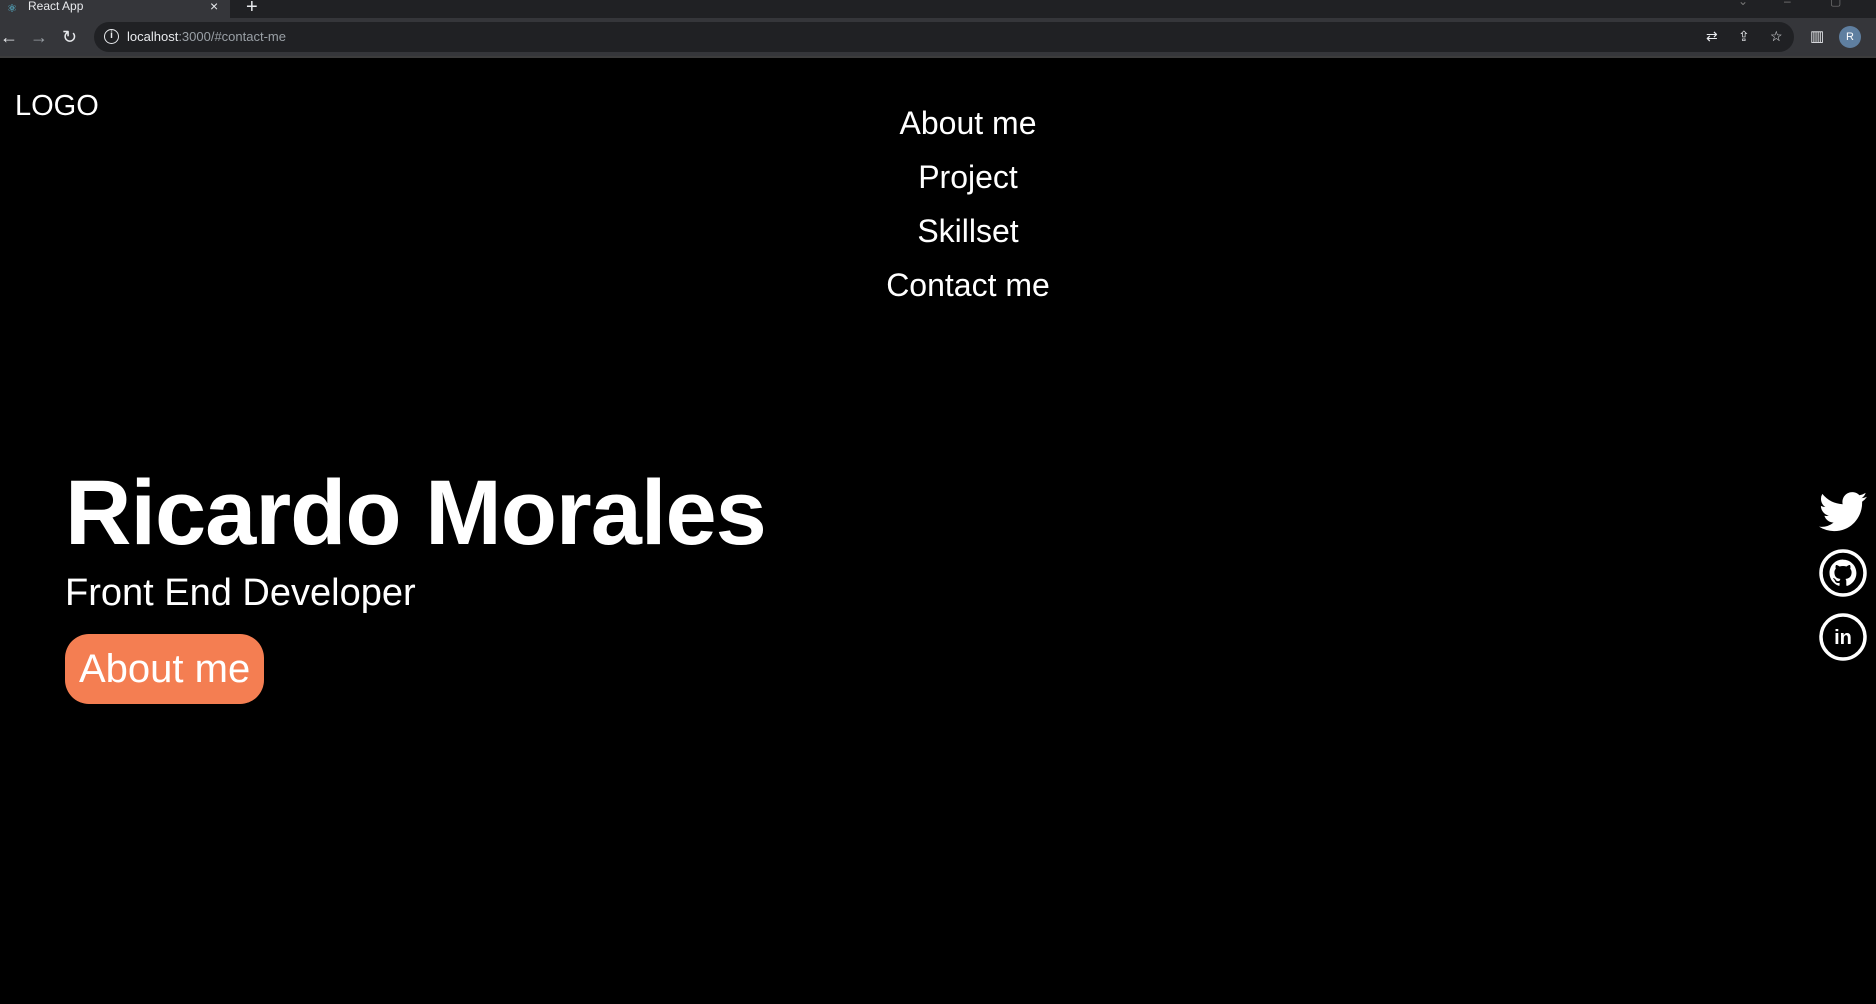 This screenshot has width=1876, height=1004. Describe the element at coordinates (968, 285) in the screenshot. I see `nav-contact-me: Contact me` at that location.